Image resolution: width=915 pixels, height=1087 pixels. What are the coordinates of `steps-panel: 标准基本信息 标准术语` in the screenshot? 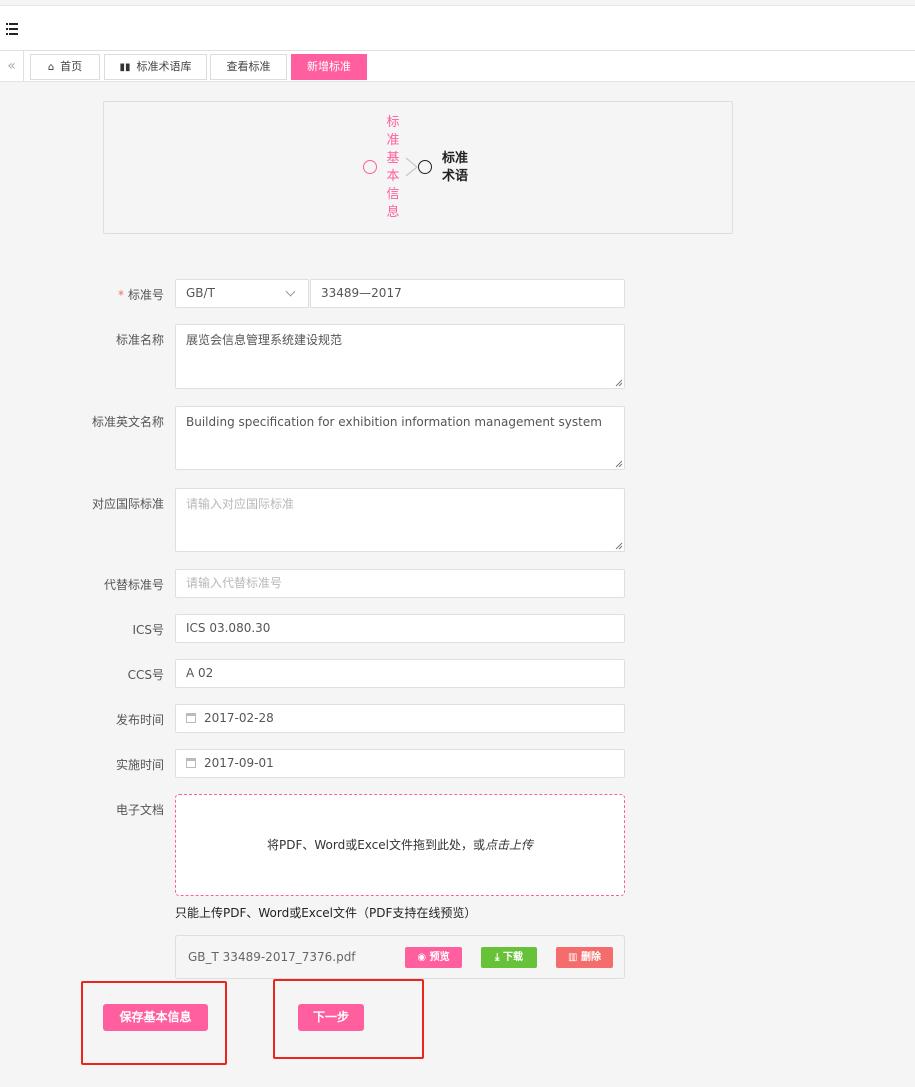 It's located at (418, 167).